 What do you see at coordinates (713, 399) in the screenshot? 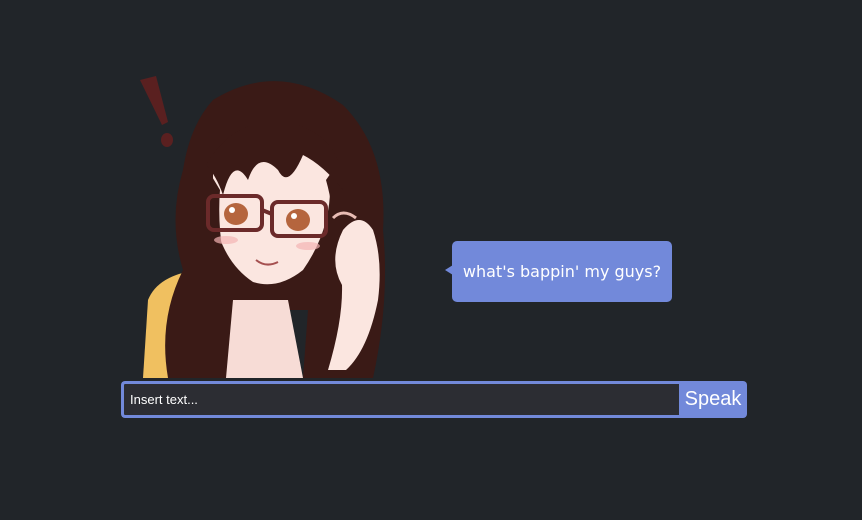
I see `speak-button: Speak` at bounding box center [713, 399].